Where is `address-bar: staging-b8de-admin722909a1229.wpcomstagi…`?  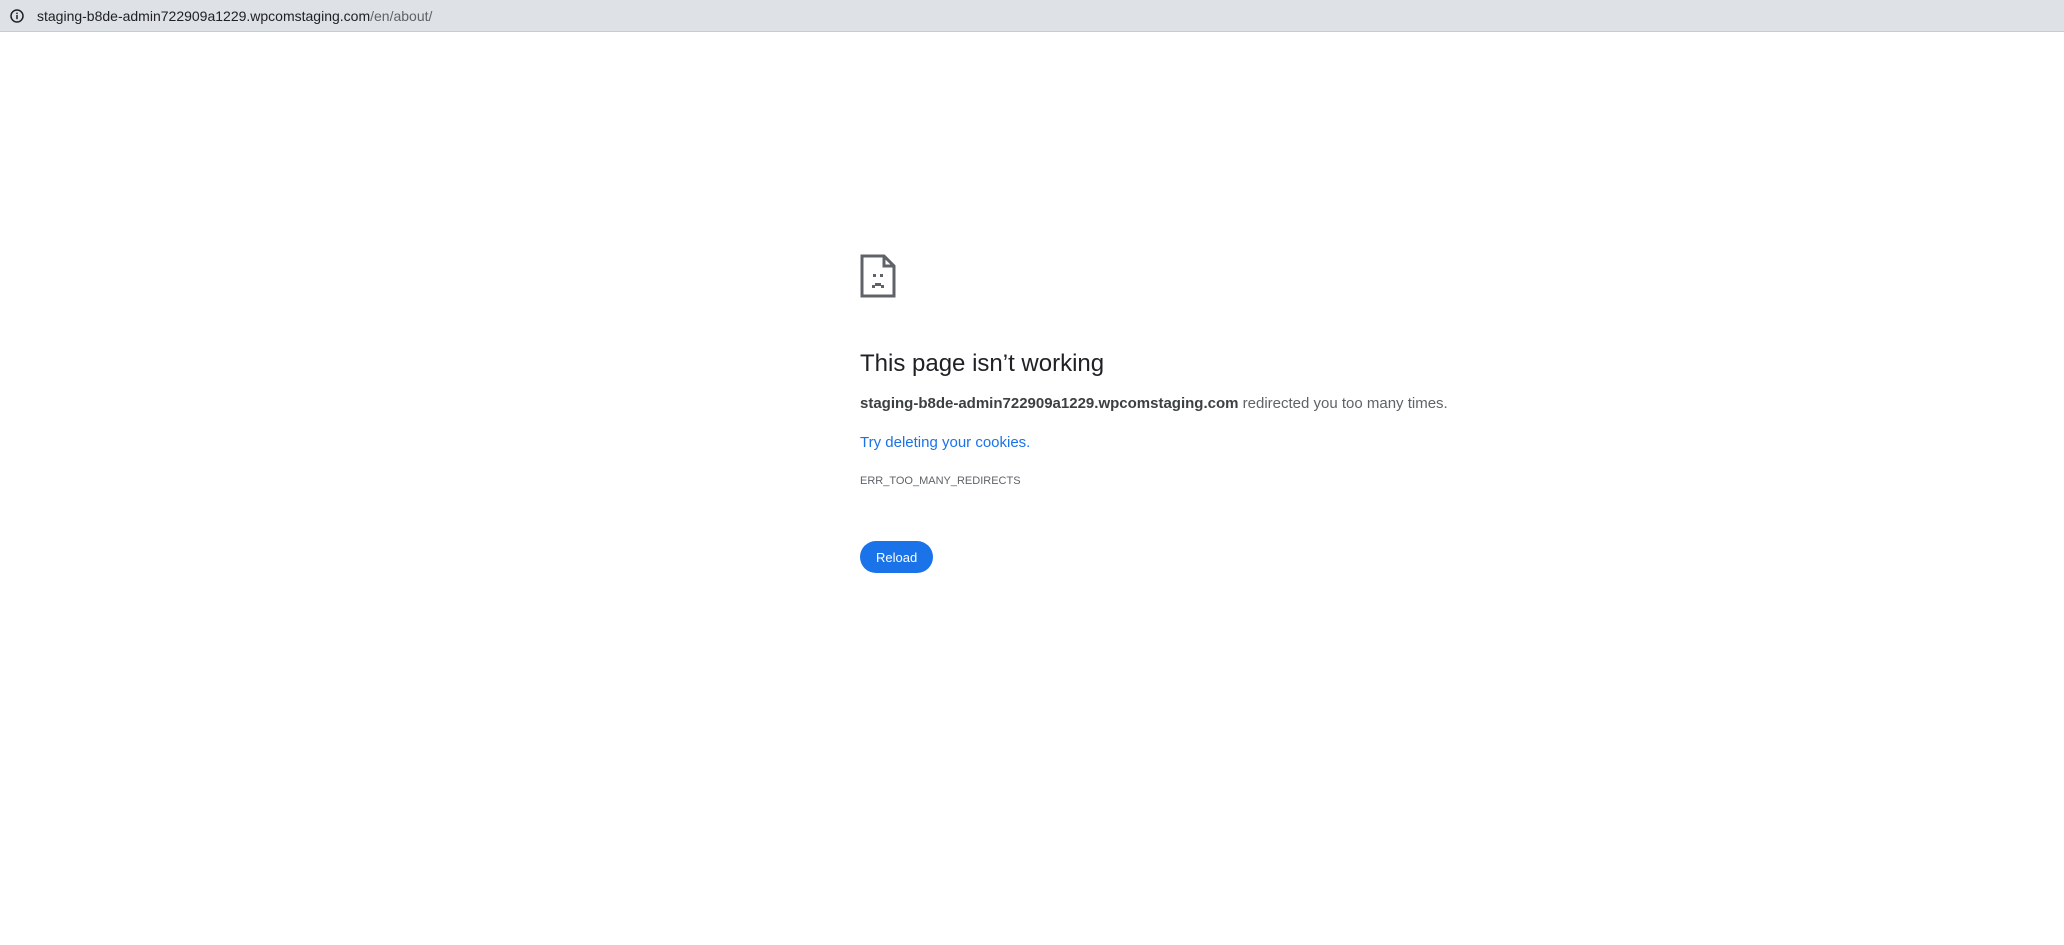 address-bar: staging-b8de-admin722909a1229.wpcomstagi… is located at coordinates (1032, 16).